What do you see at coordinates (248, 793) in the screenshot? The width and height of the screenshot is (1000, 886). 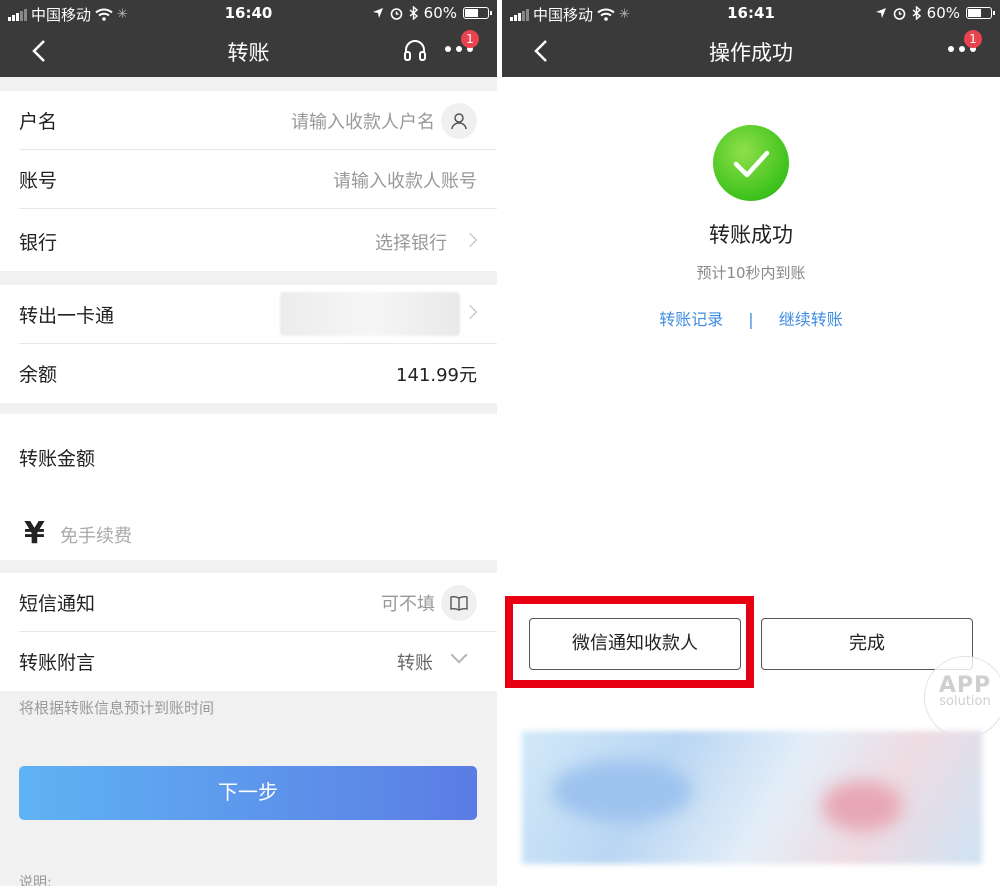 I see `next-button: 下一步` at bounding box center [248, 793].